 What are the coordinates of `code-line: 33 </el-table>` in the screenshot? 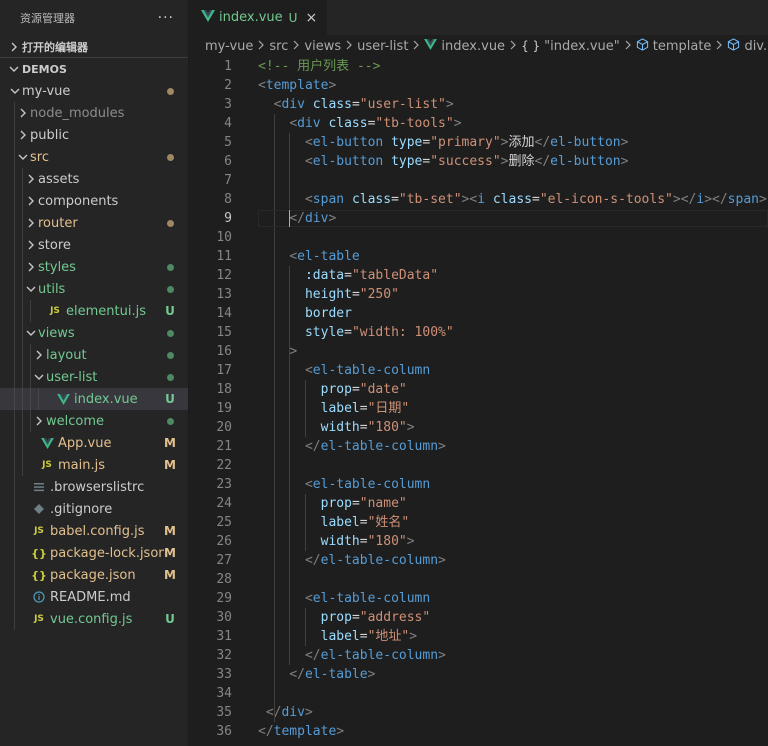 It's located at (478, 674).